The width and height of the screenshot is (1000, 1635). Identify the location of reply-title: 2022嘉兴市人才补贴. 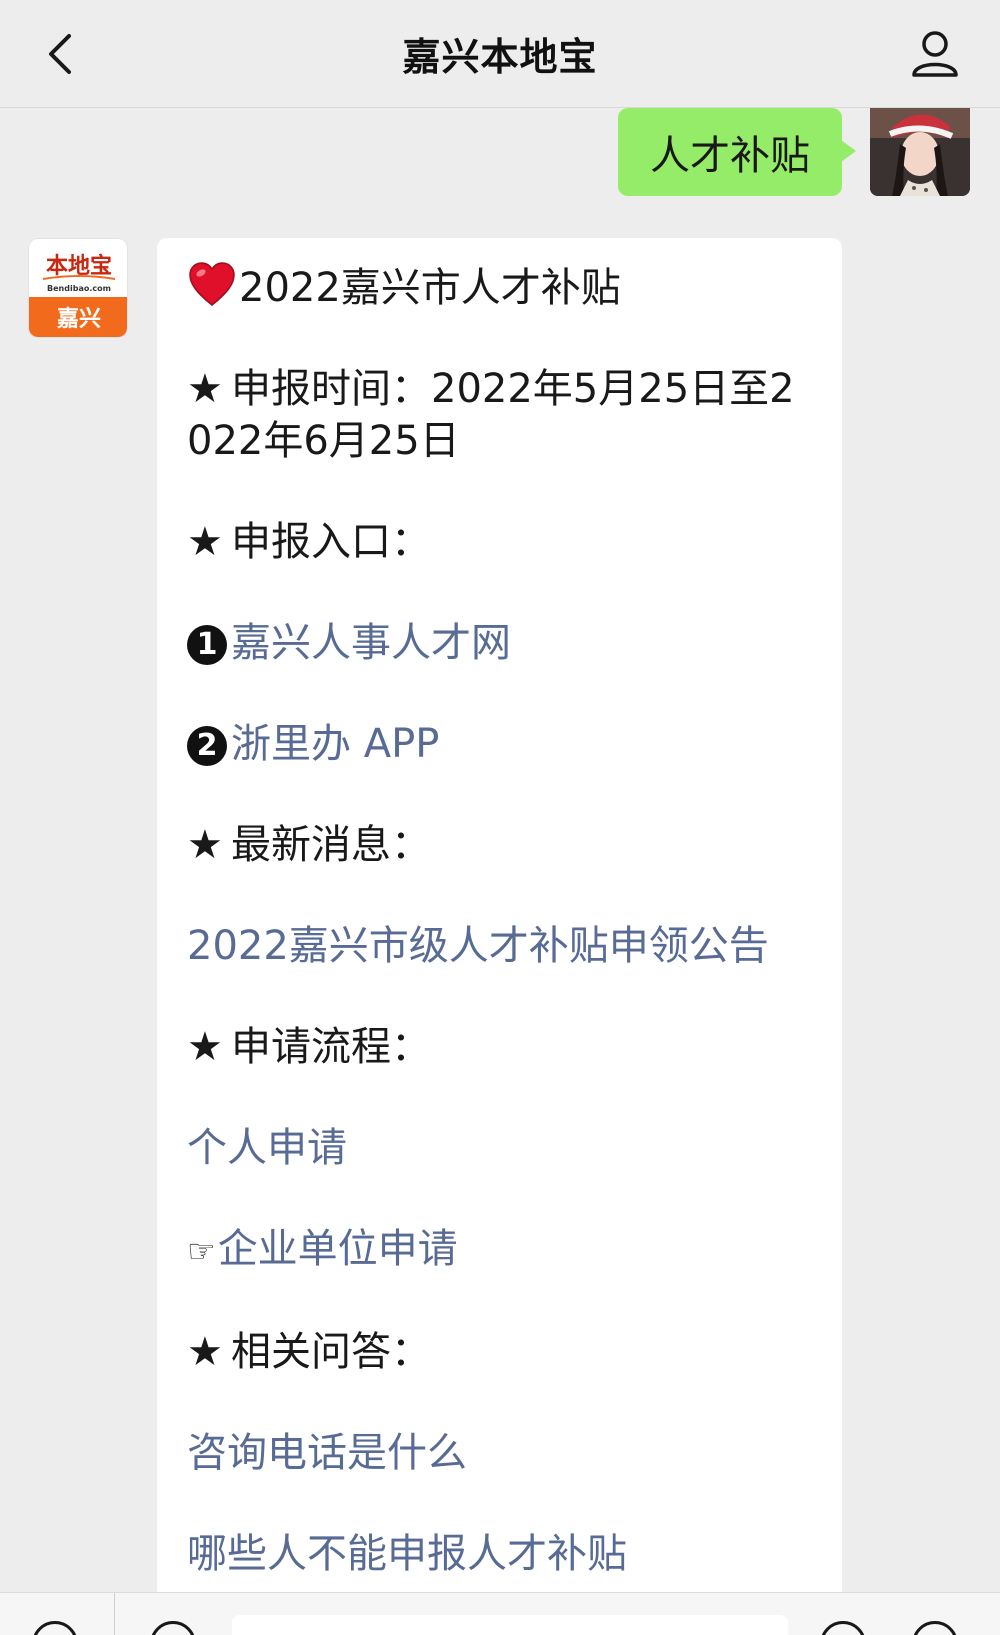
(430, 288).